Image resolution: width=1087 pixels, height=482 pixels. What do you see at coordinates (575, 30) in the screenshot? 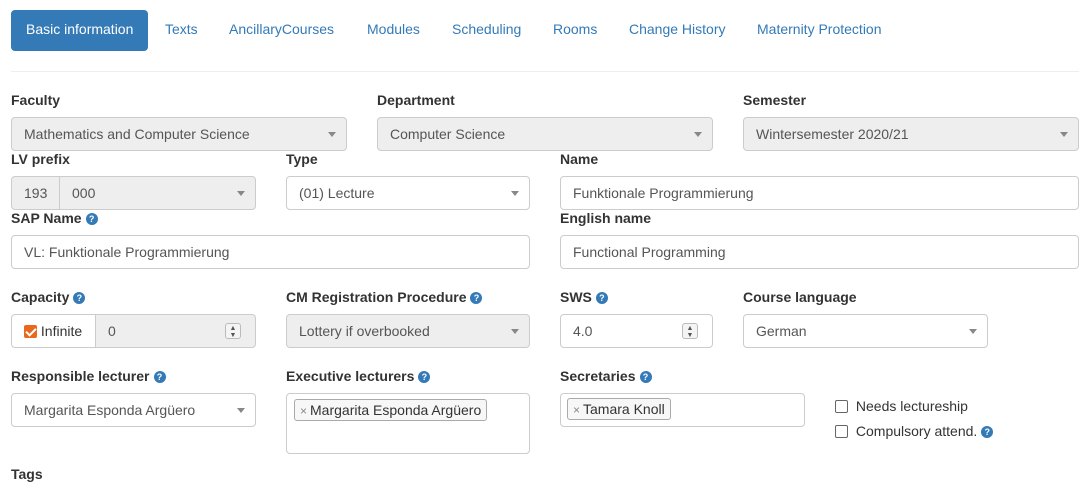
I see `tab-rooms: Rooms` at bounding box center [575, 30].